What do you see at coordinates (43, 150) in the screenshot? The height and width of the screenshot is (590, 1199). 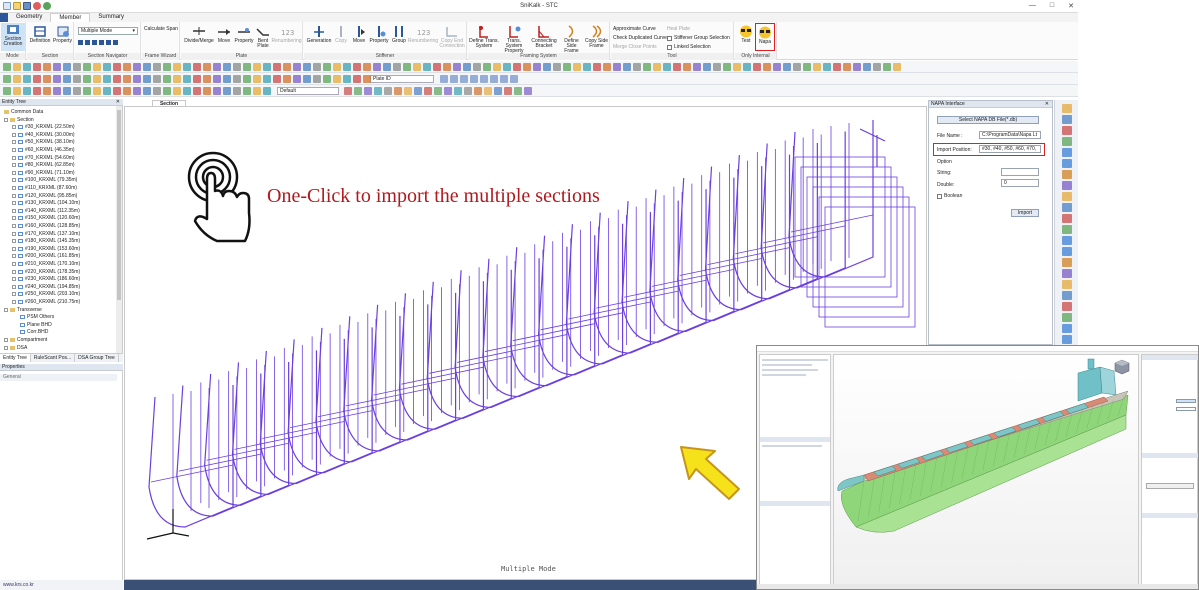 I see `tree-item-section-entry: #60_KRXML (46.35m)` at bounding box center [43, 150].